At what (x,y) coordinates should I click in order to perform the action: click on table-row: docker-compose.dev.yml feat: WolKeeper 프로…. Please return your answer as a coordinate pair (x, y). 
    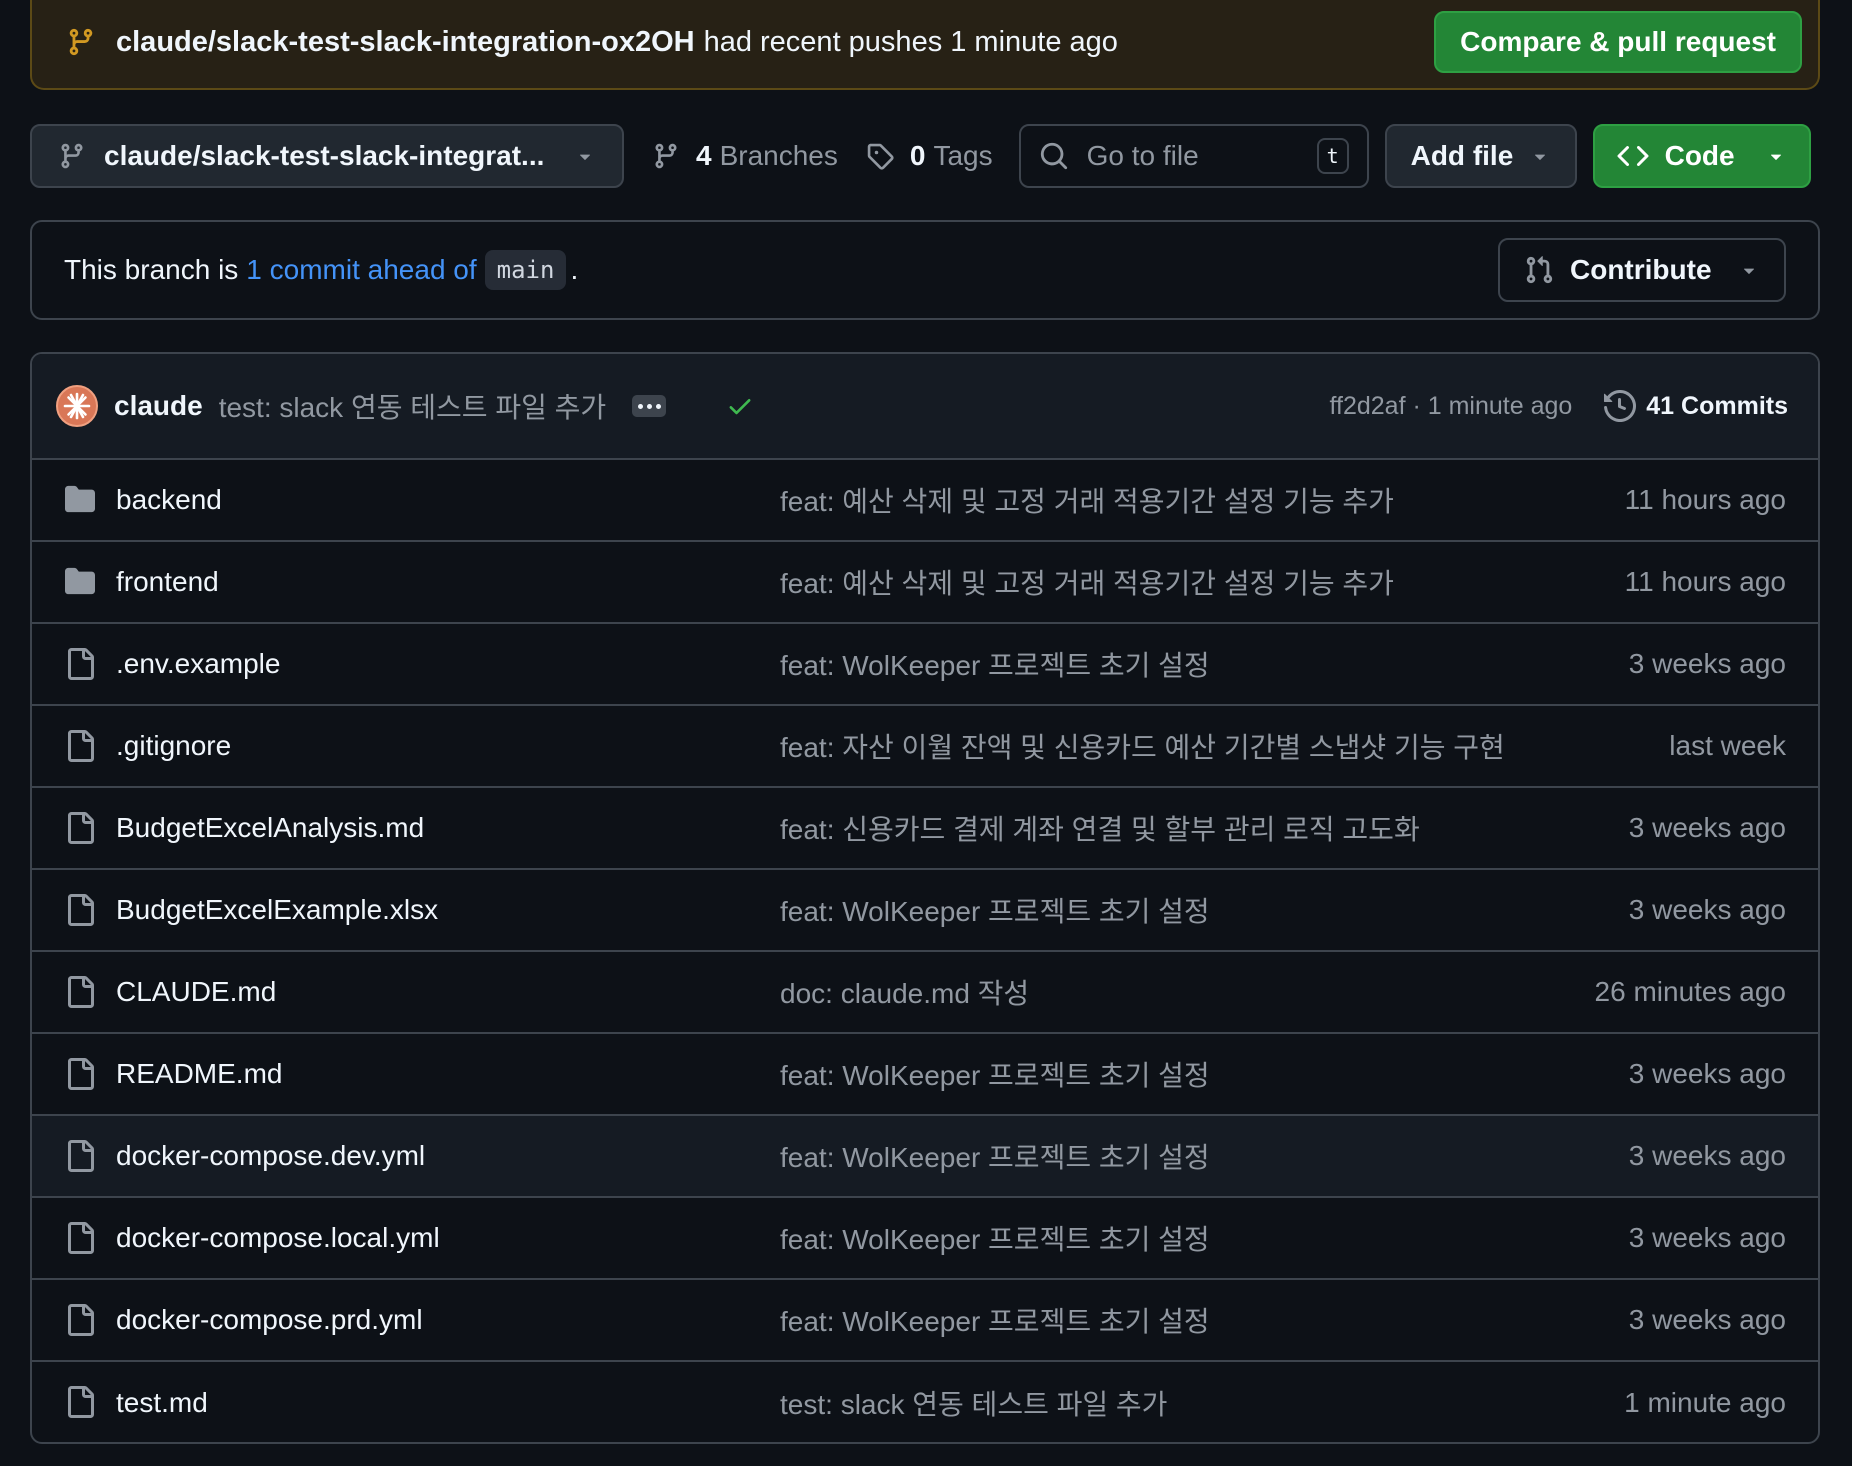
    Looking at the image, I should click on (925, 1157).